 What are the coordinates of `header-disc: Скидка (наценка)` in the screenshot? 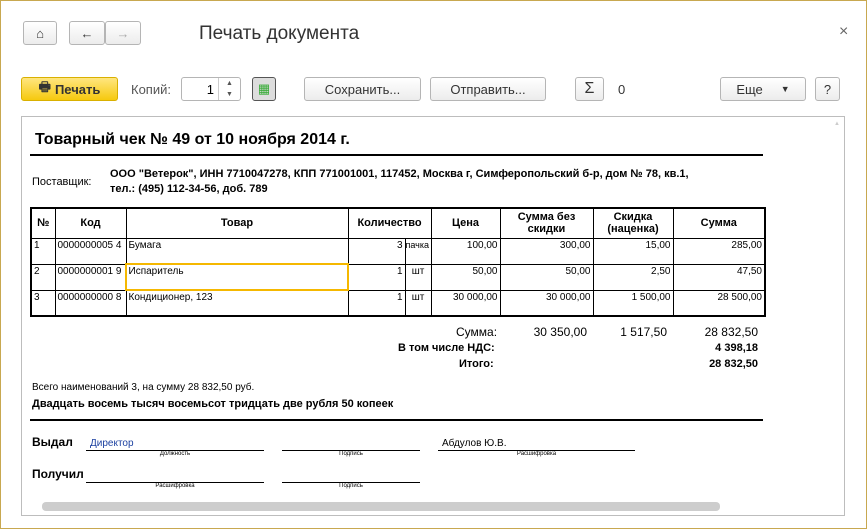 It's located at (633, 223).